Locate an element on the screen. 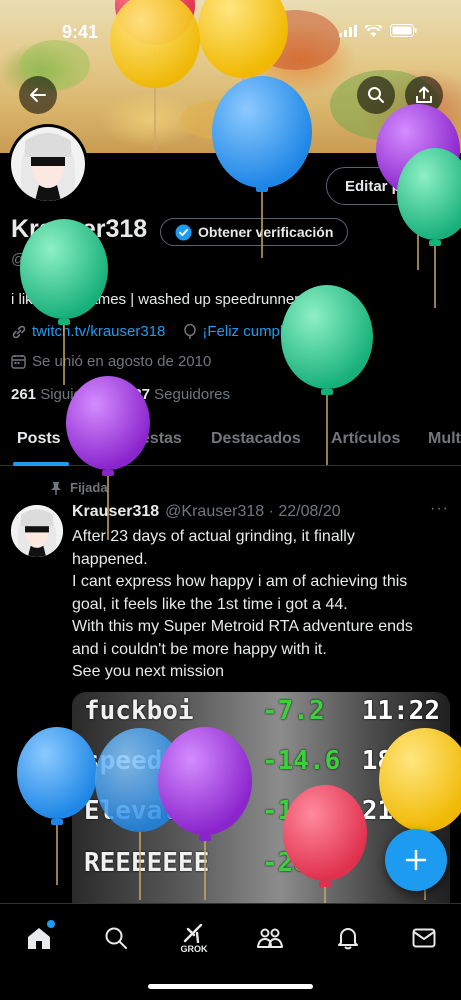 Image resolution: width=461 pixels, height=1000 pixels. status-icons is located at coordinates (378, 30).